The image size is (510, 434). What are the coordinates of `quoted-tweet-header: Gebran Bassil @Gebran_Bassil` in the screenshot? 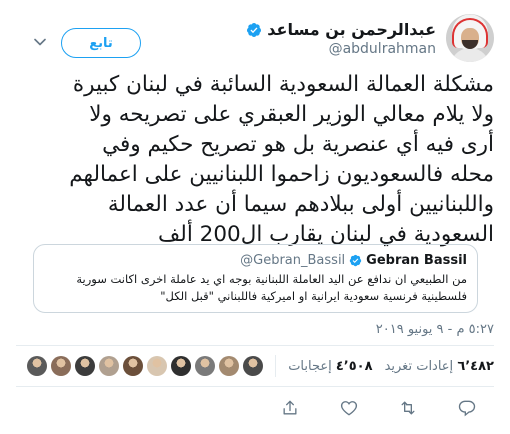 It's located at (255, 260).